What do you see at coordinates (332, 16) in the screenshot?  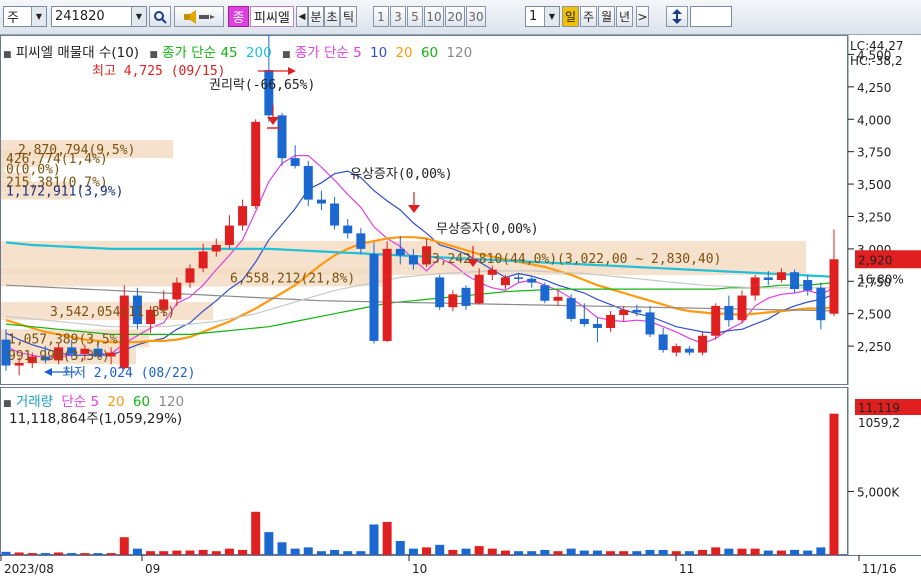 I see `tab-second: 초` at bounding box center [332, 16].